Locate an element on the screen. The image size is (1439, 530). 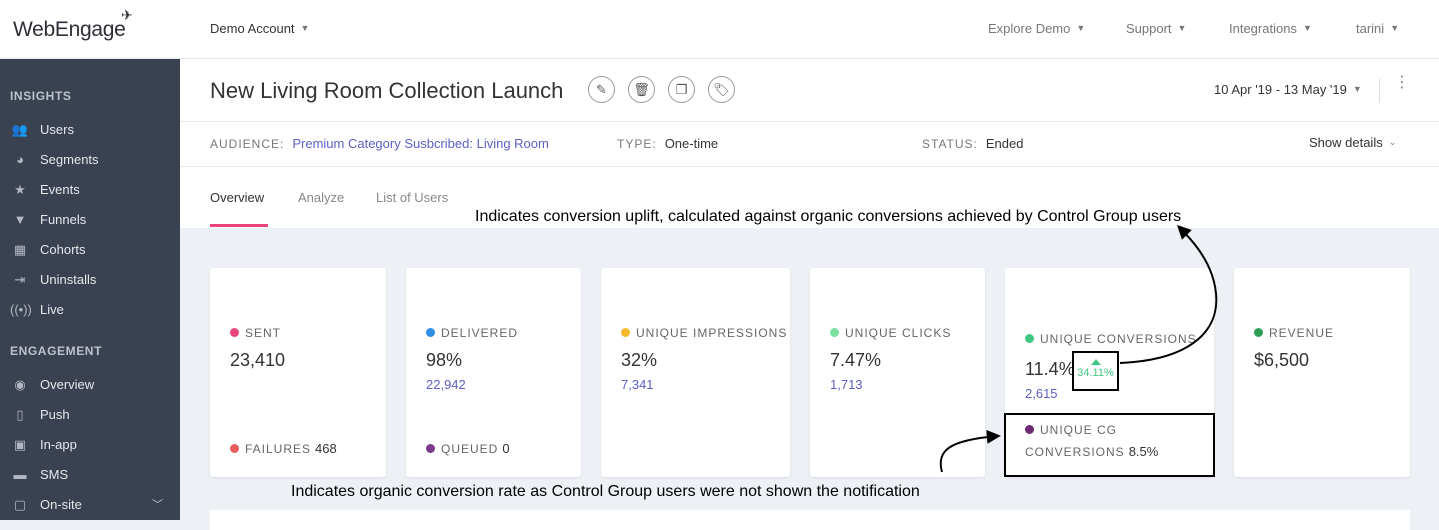
annotation-arrows is located at coordinates (1078, 349).